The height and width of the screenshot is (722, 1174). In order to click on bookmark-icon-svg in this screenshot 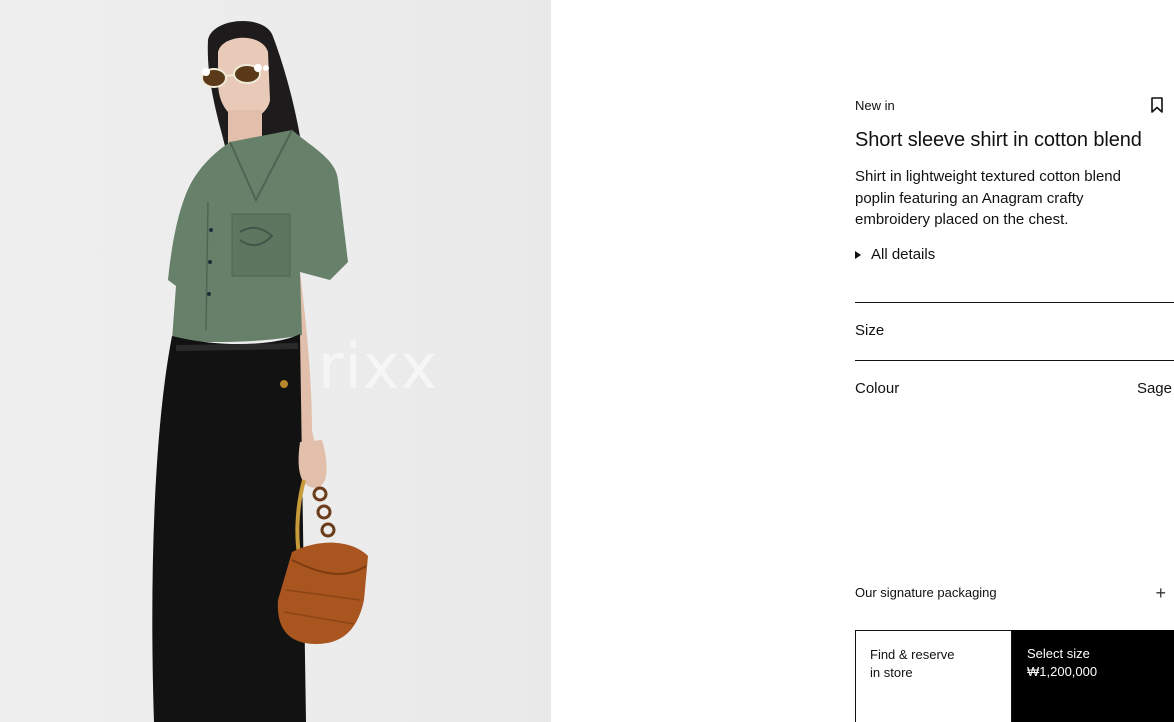, I will do `click(1157, 105)`.